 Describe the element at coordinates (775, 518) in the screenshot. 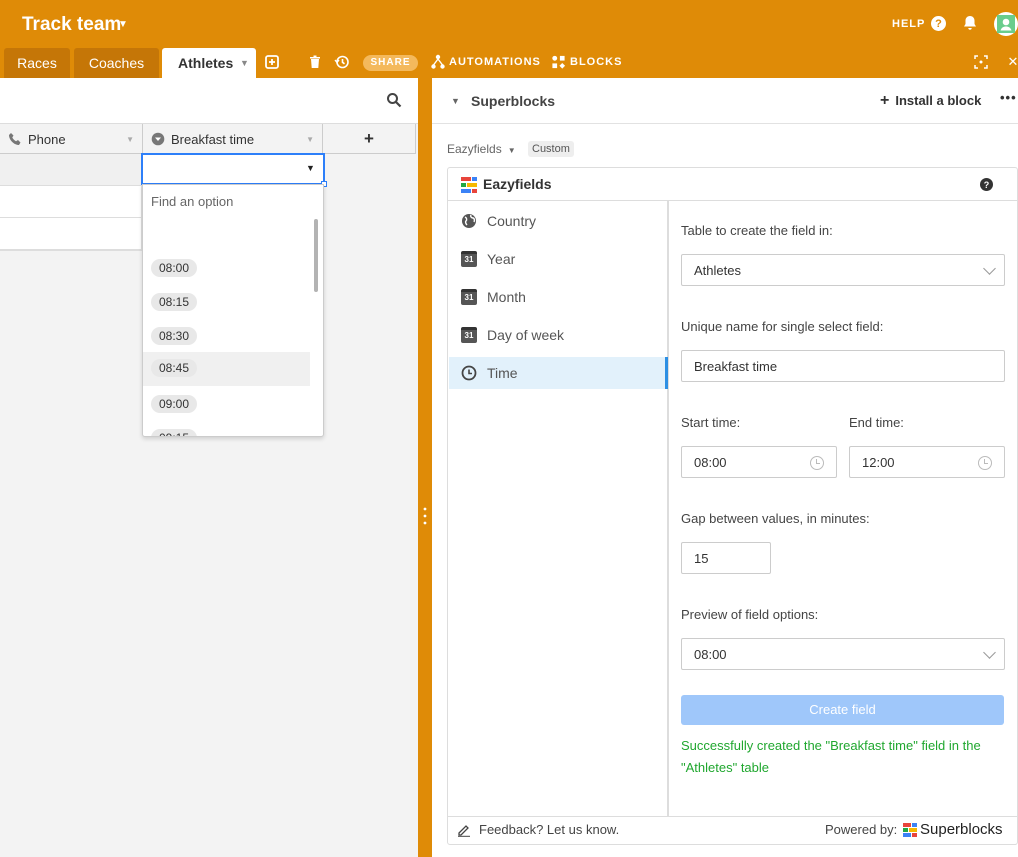

I see `gap-label: Gap between values, in minutes:` at that location.